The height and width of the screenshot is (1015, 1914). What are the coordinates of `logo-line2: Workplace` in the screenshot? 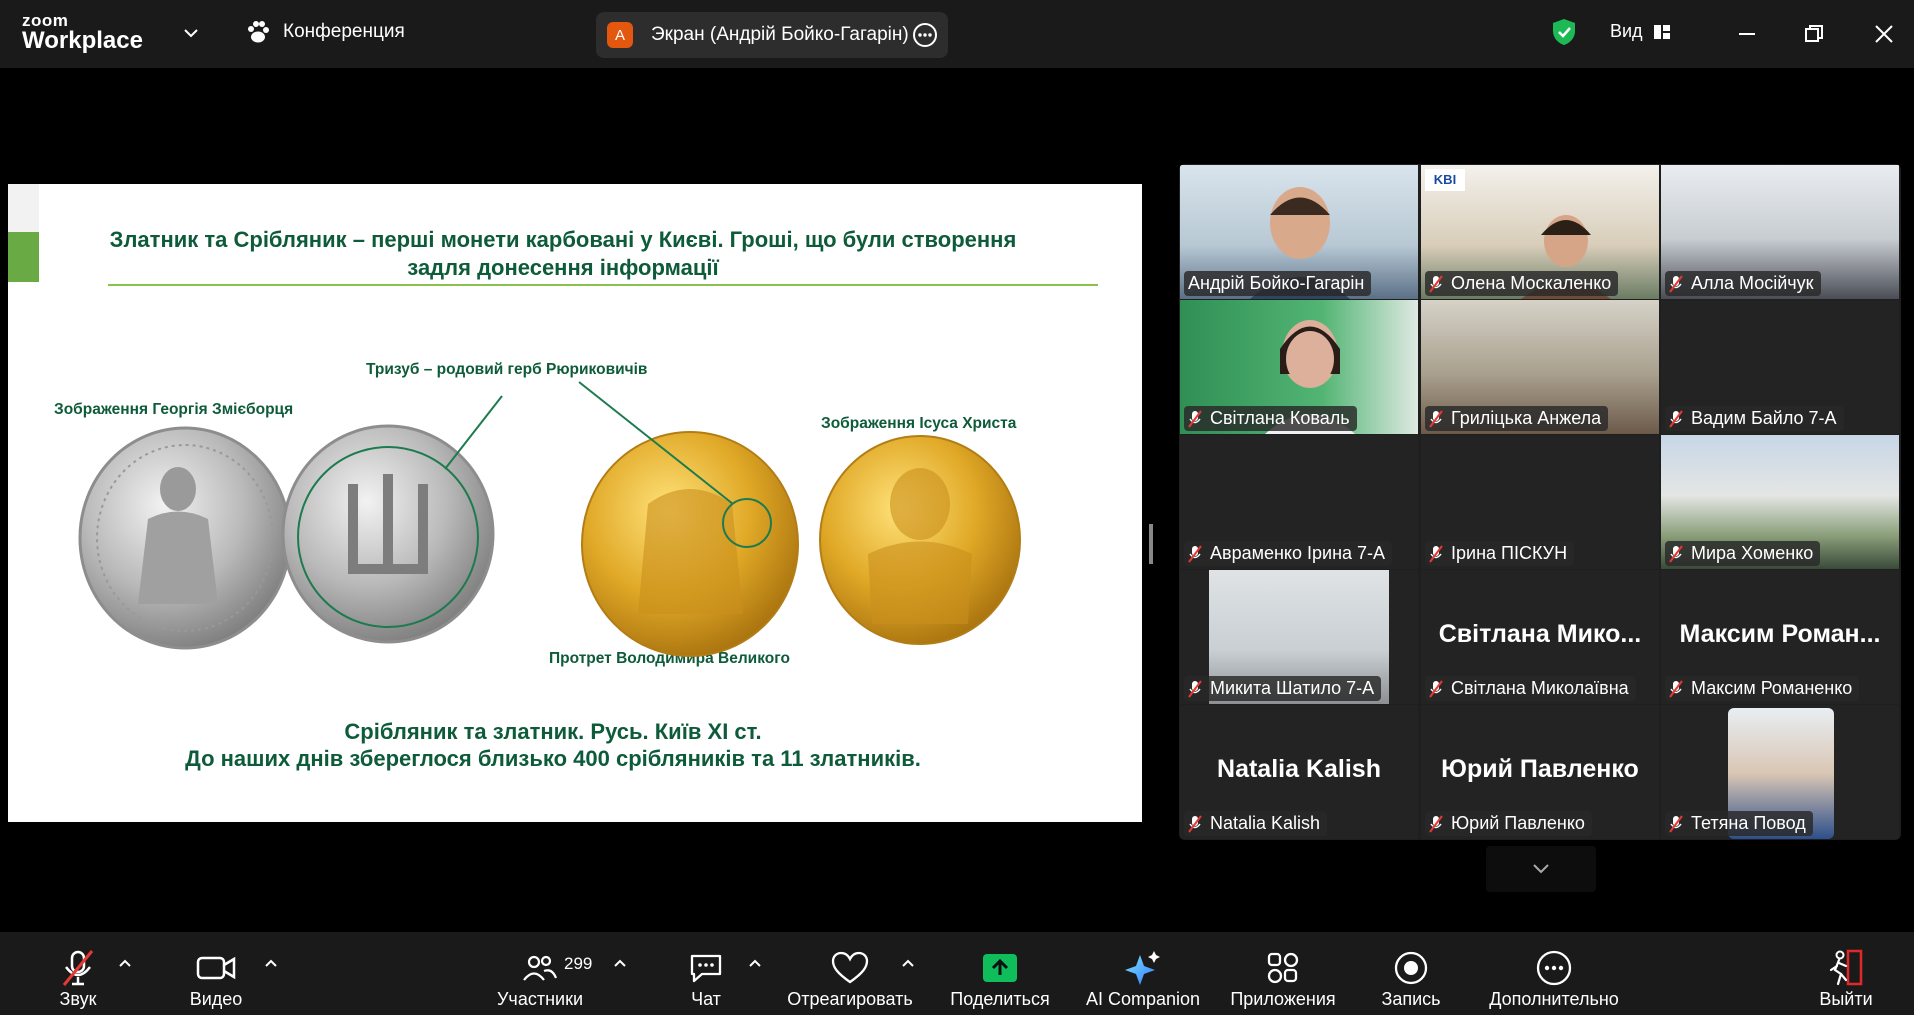 It's located at (82, 40).